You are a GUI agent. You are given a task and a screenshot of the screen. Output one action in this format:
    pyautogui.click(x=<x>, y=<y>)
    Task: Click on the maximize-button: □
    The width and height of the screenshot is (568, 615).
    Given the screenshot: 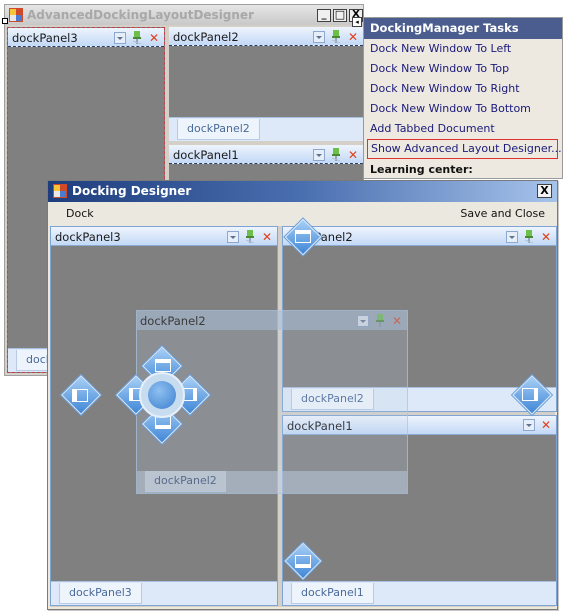 What is the action you would take?
    pyautogui.click(x=340, y=15)
    